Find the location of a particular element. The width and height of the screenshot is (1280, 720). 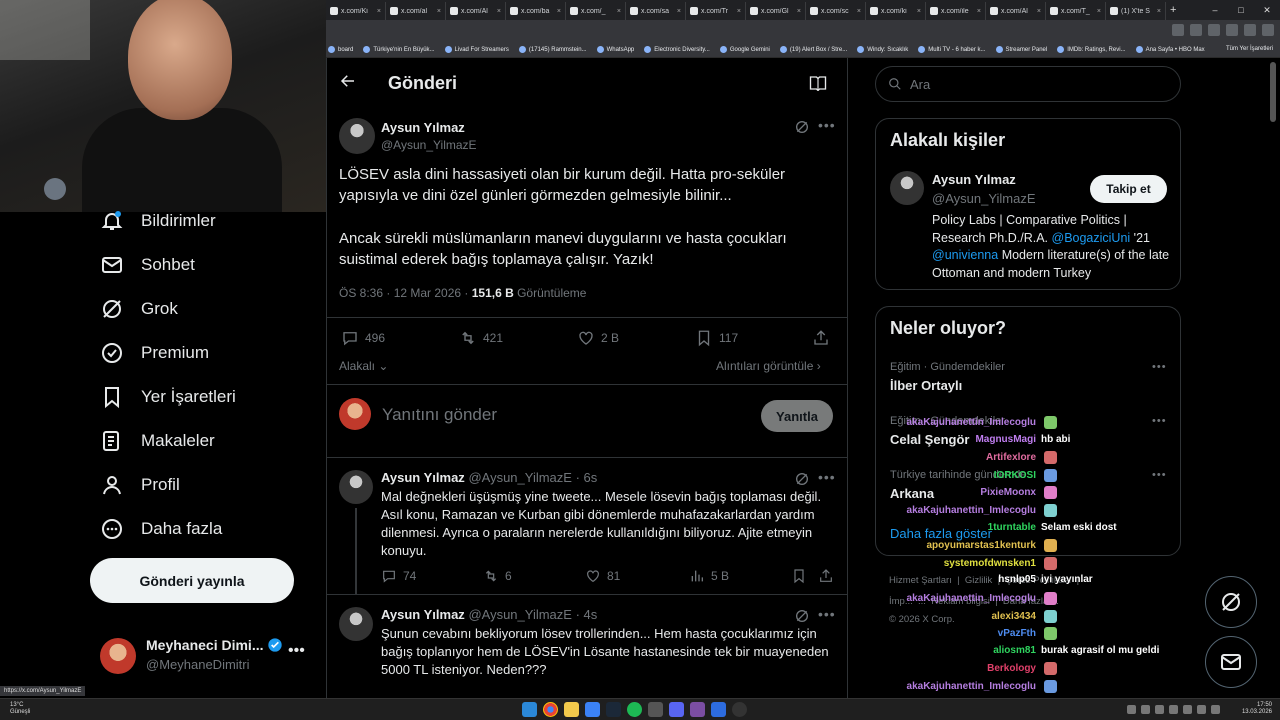

grok-floating-button is located at coordinates (1231, 602).